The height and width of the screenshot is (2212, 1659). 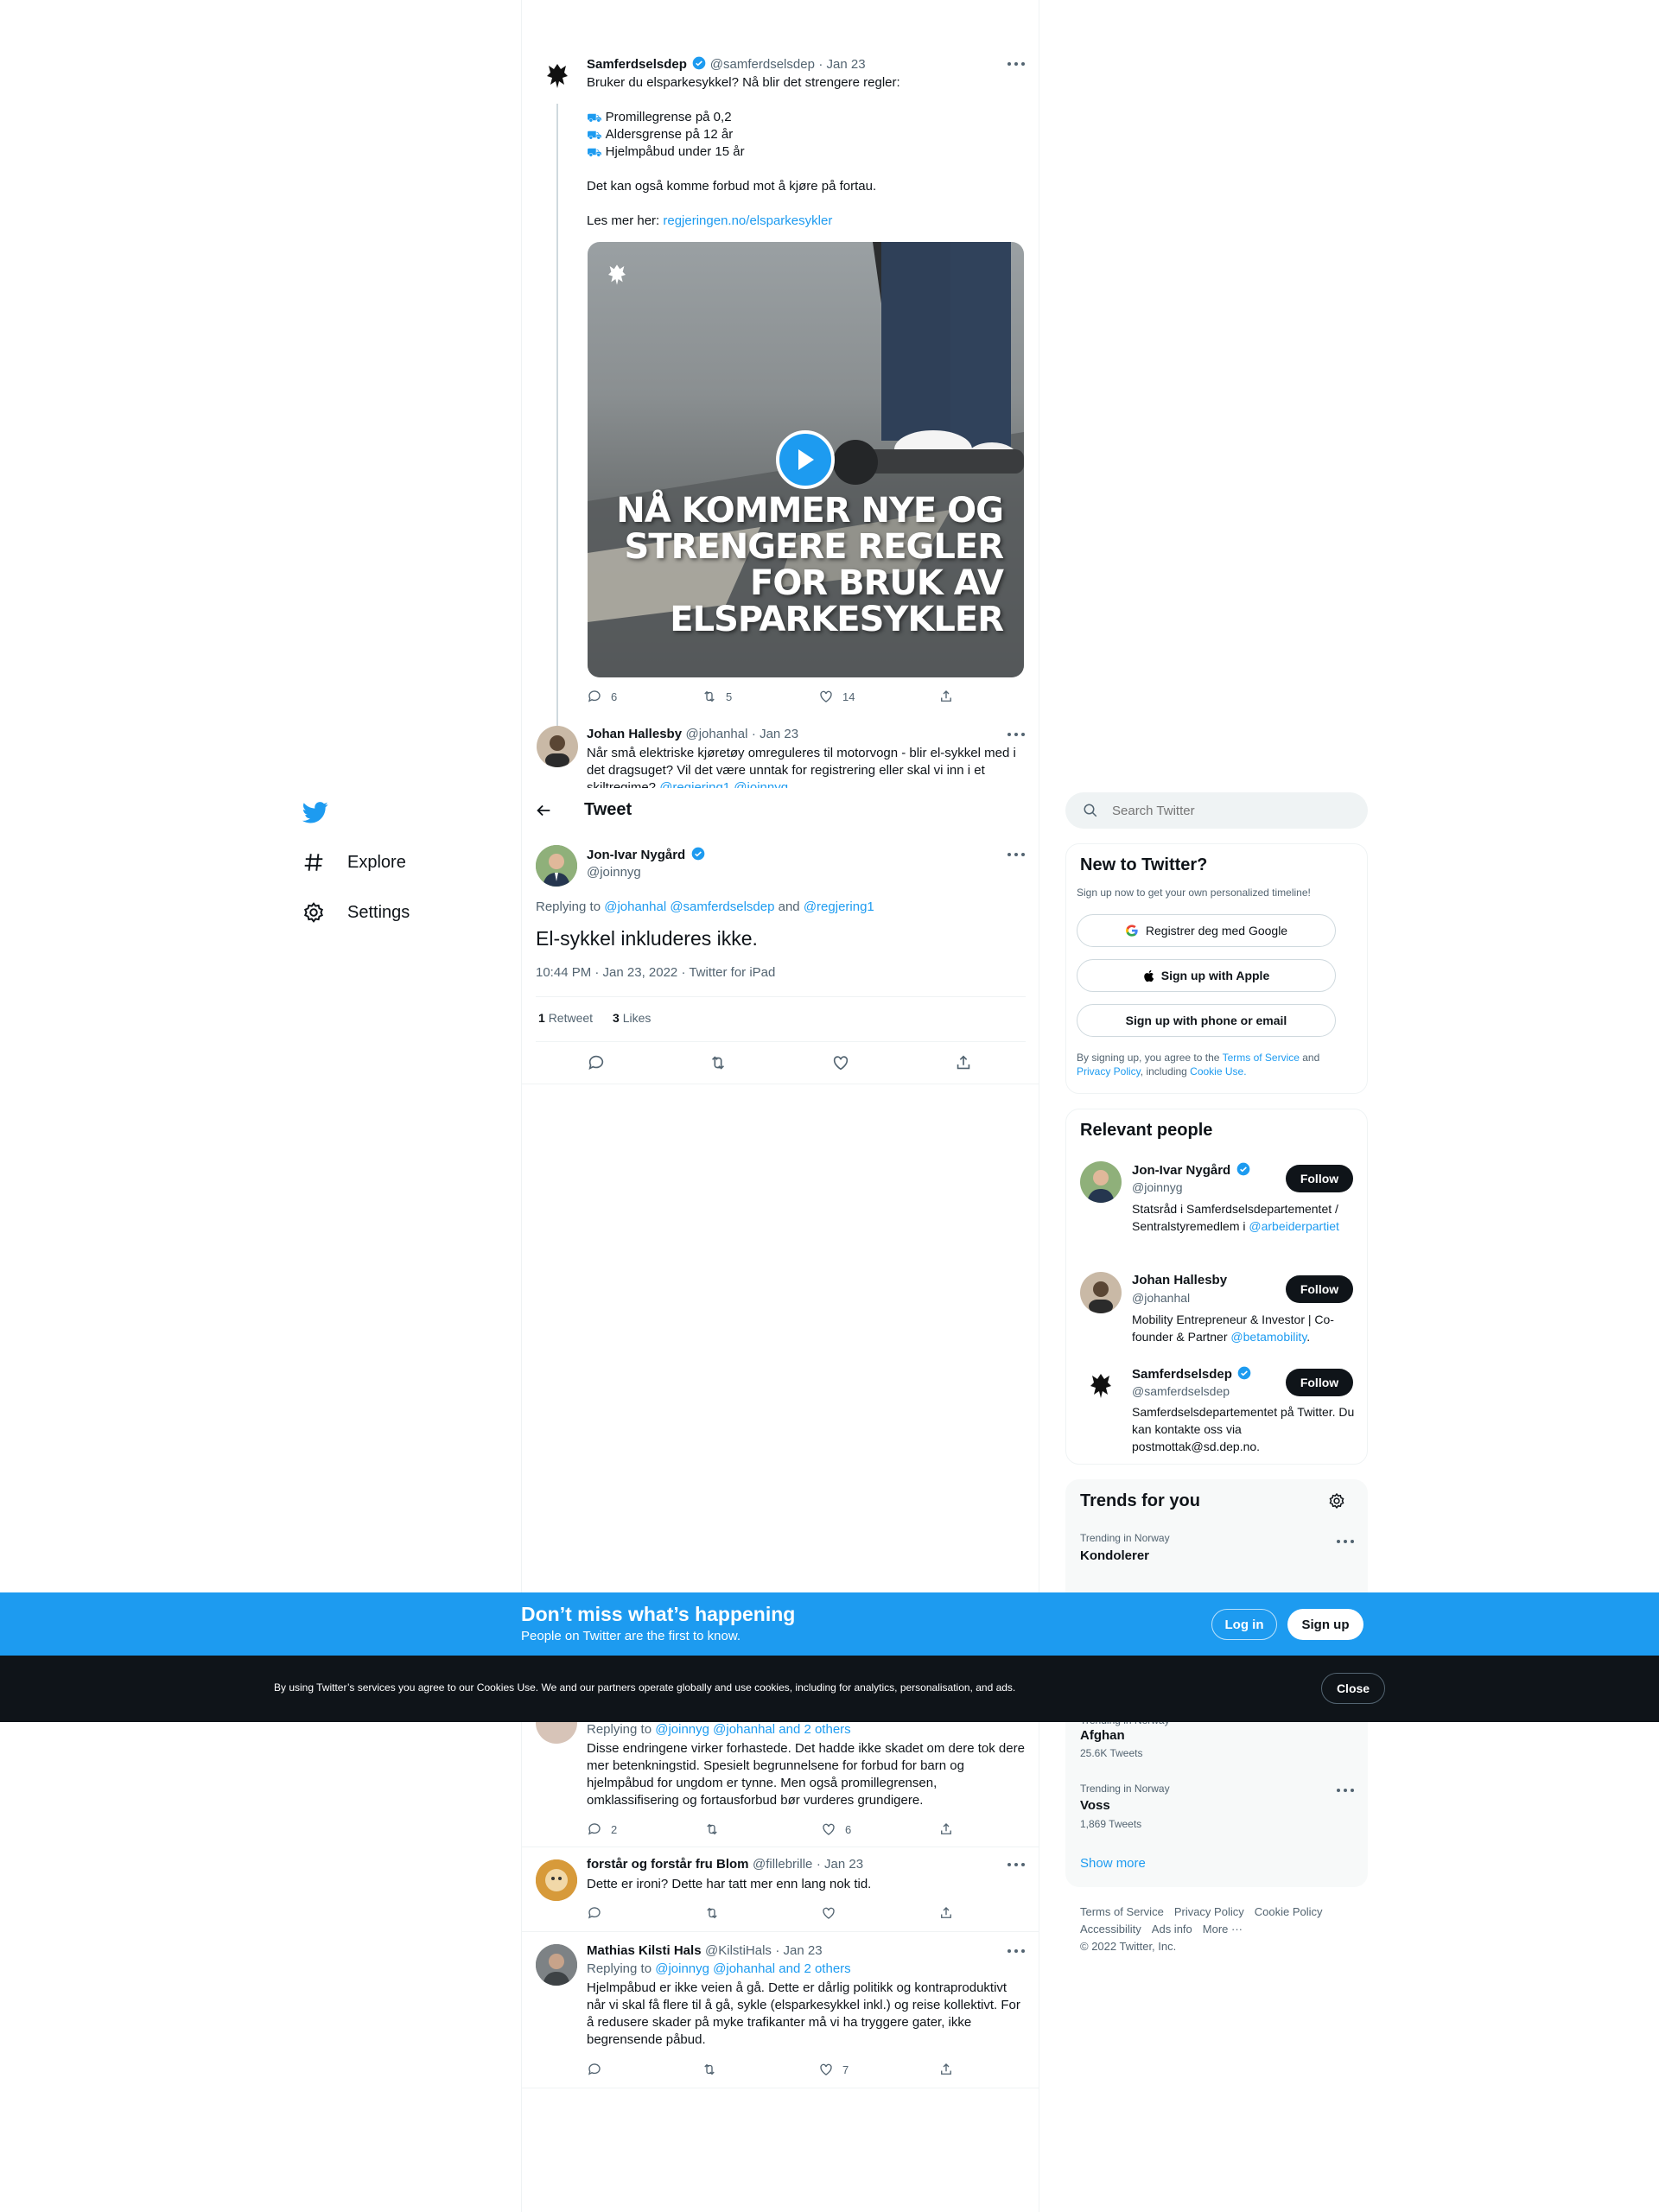 What do you see at coordinates (614, 872) in the screenshot?
I see `author-handle: @joinnyg` at bounding box center [614, 872].